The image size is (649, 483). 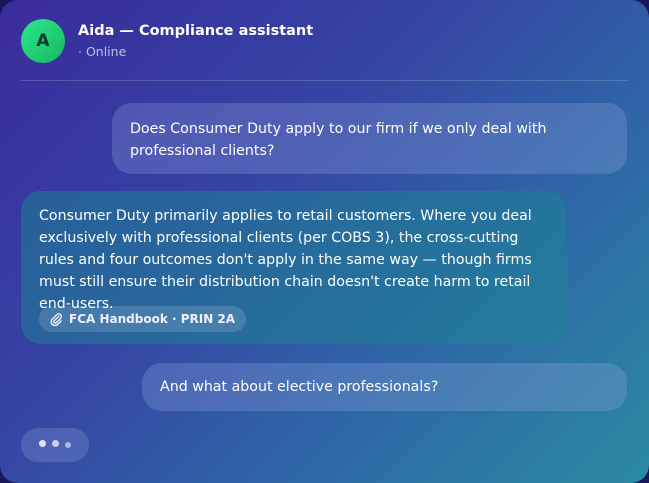 What do you see at coordinates (56, 319) in the screenshot?
I see `paperclip-icon` at bounding box center [56, 319].